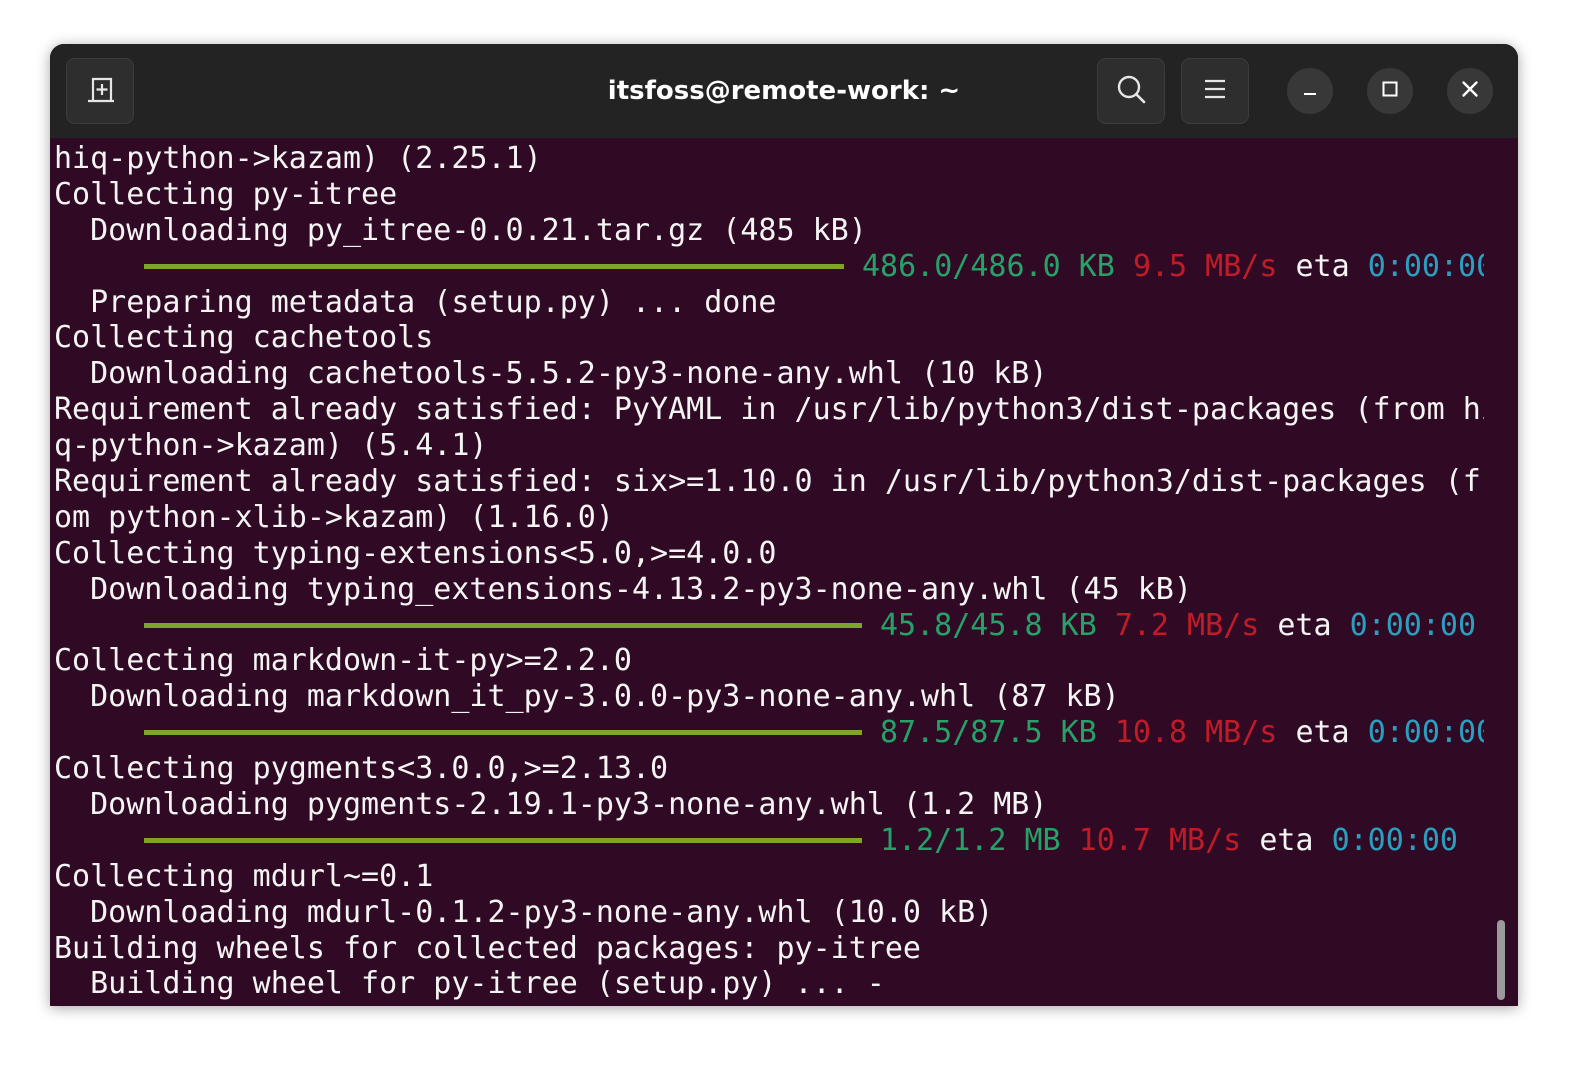 The width and height of the screenshot is (1572, 1066). I want to click on terminal-line: Collecting mdurl~=0.1, so click(244, 876).